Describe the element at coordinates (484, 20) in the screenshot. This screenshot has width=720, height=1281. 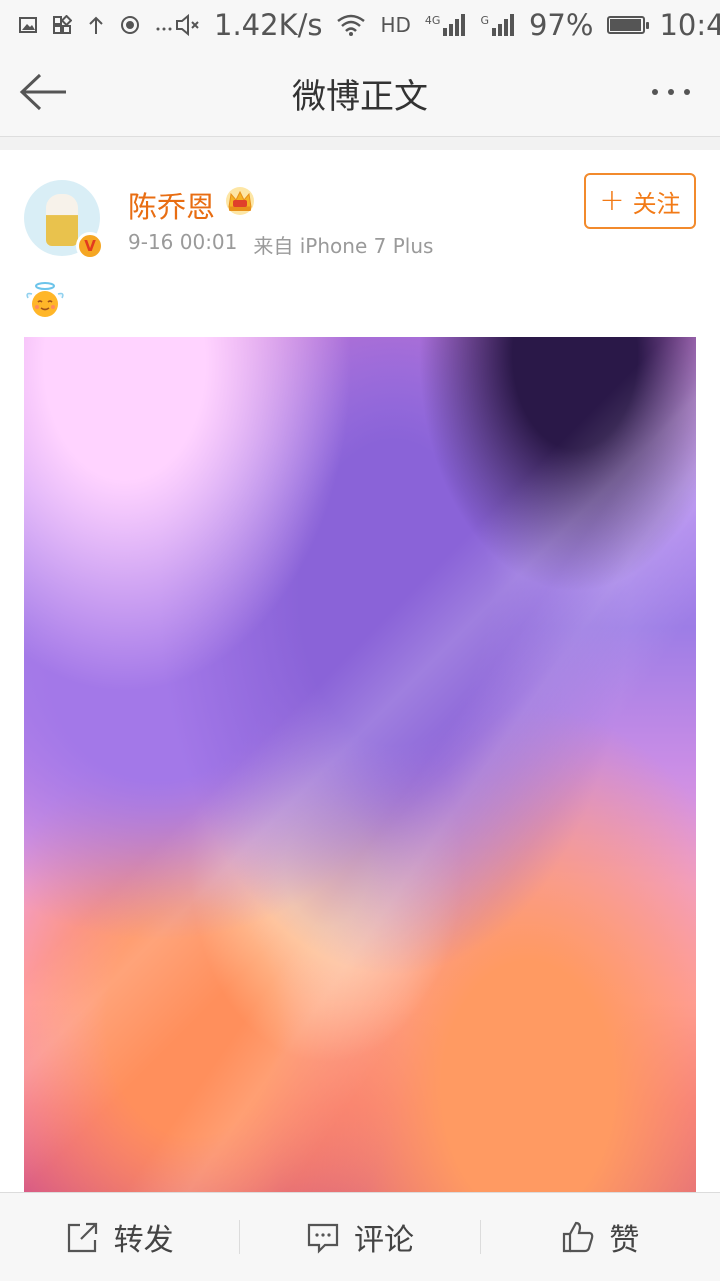
I see `signal-g-label: G` at that location.